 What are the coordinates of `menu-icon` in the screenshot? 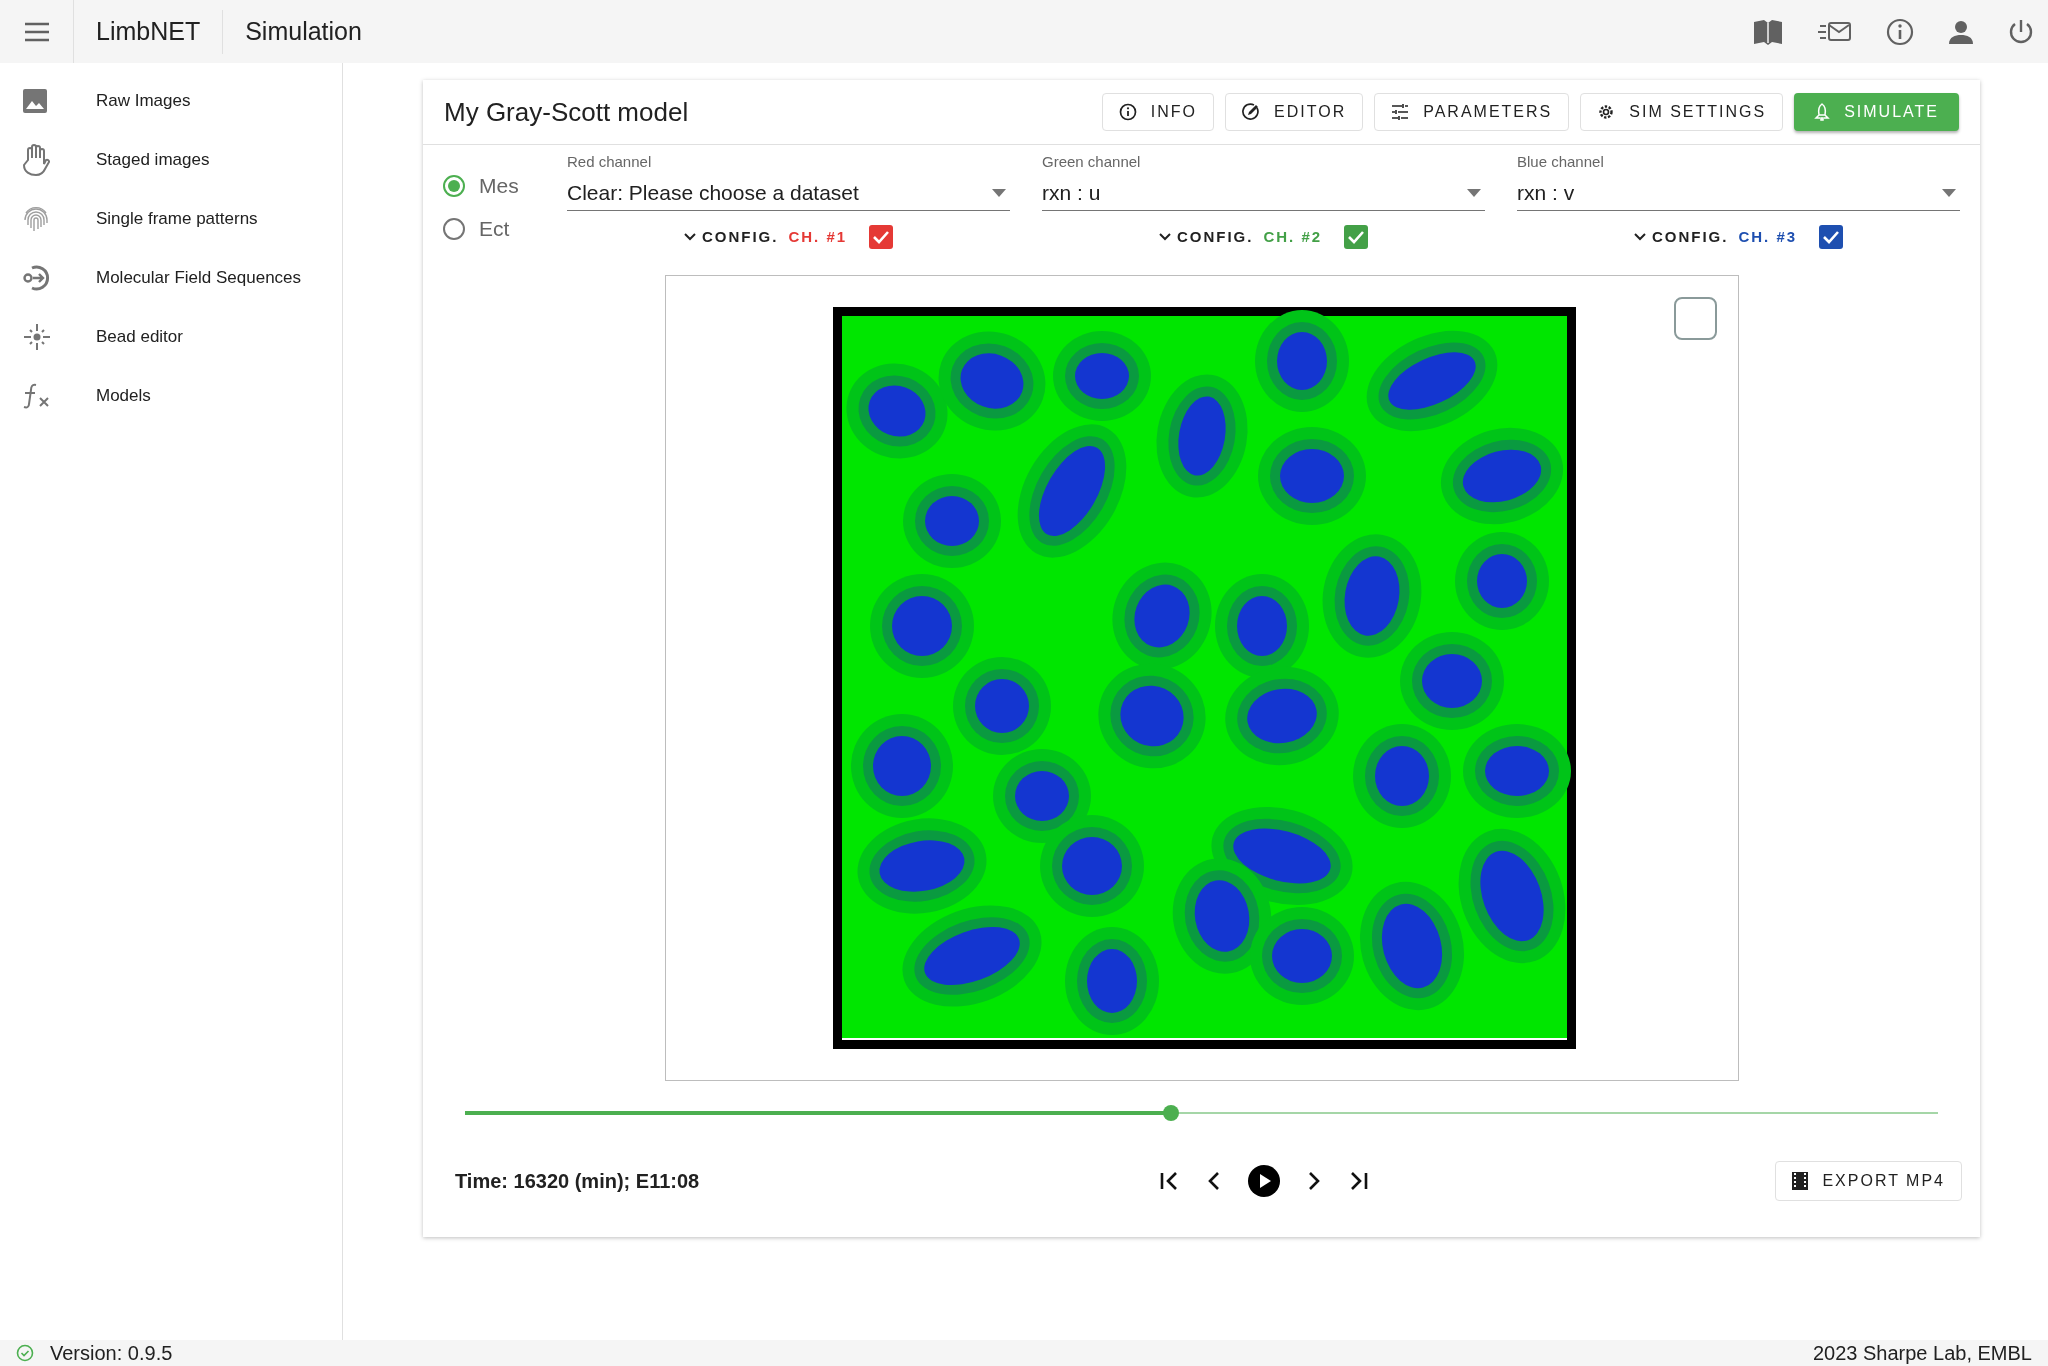 It's located at (36, 31).